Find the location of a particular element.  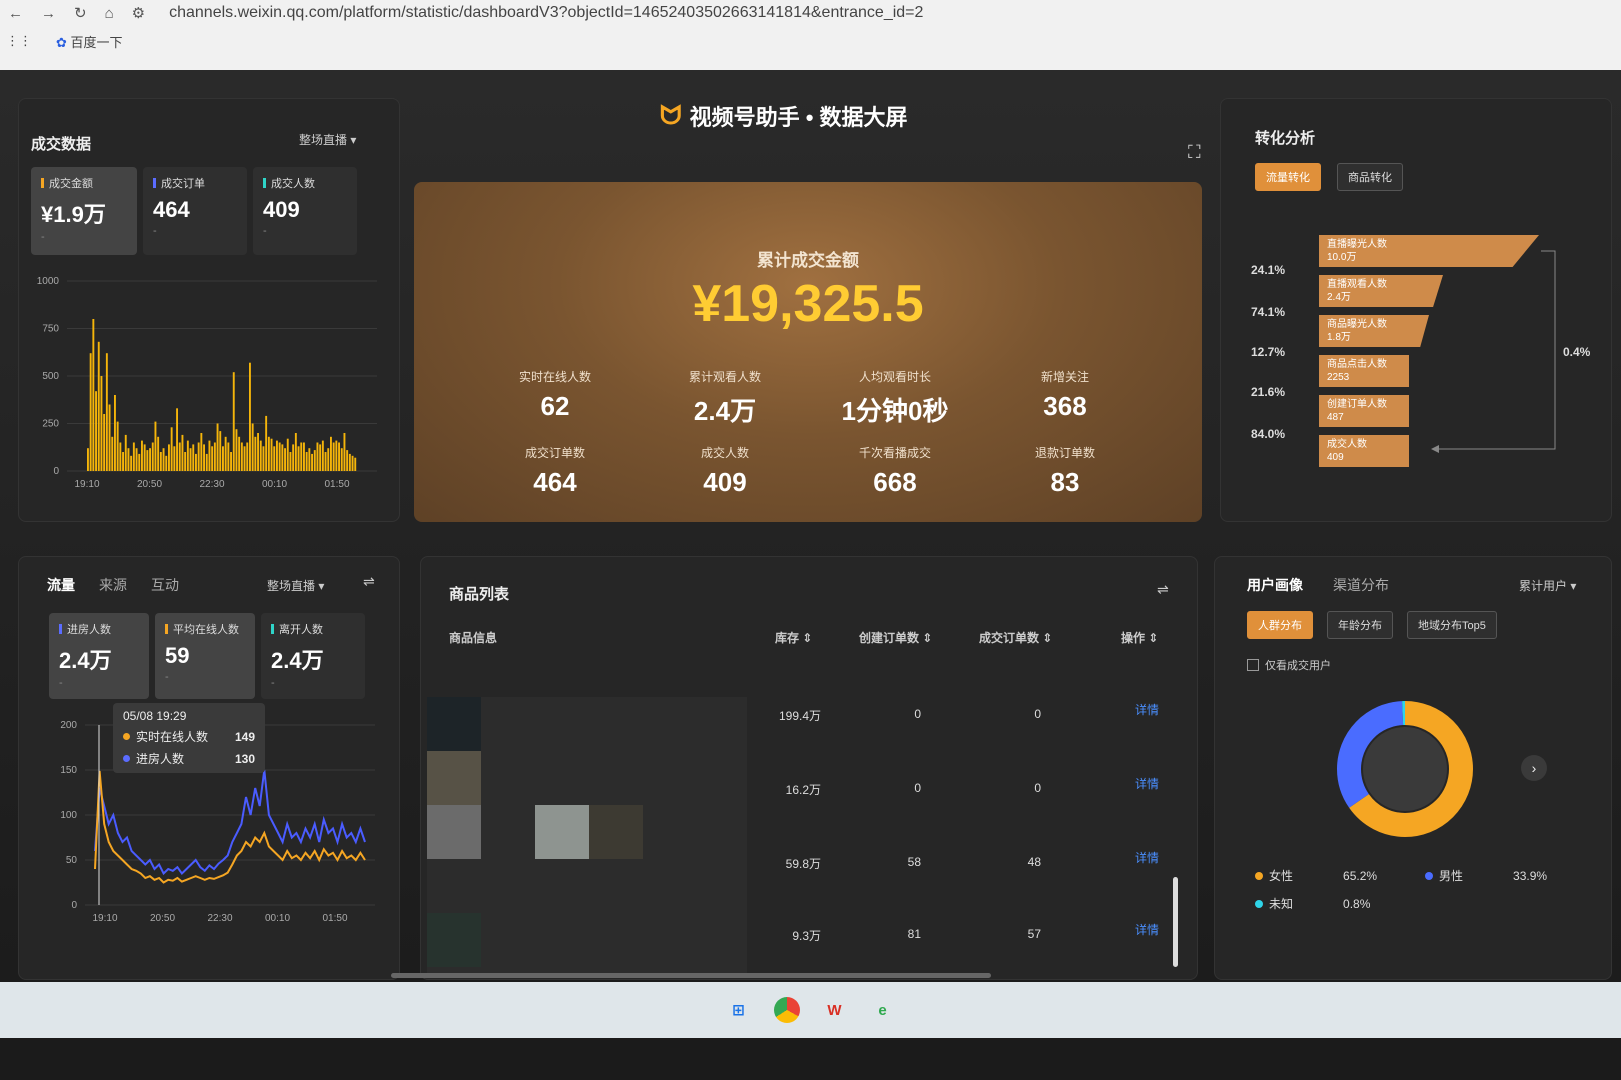

chart-tooltip: 05/08 19:29 实时在线人数 149 进房人数 130 is located at coordinates (189, 738).